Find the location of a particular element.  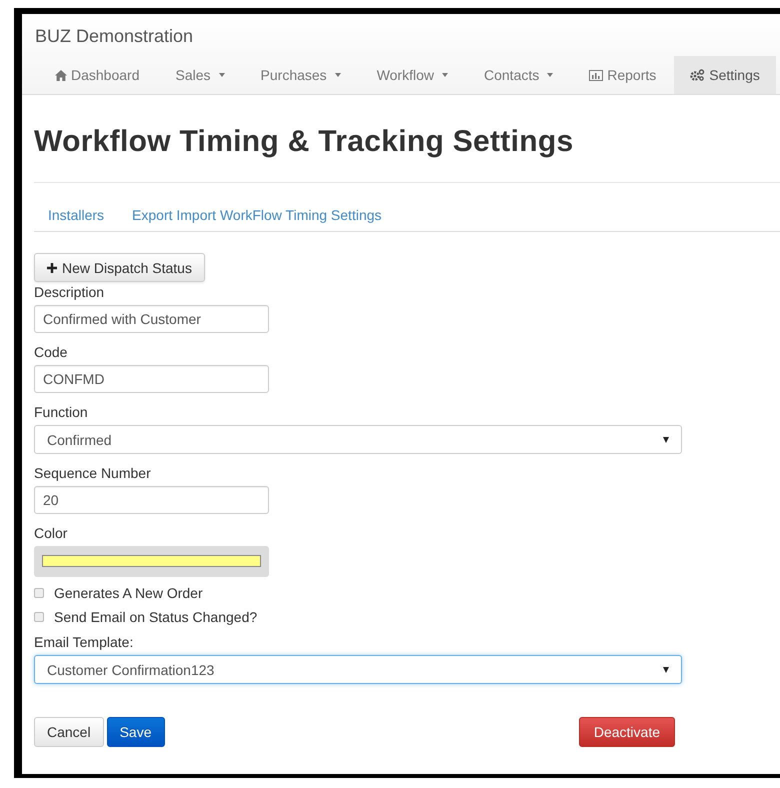

home-icon is located at coordinates (61, 75).